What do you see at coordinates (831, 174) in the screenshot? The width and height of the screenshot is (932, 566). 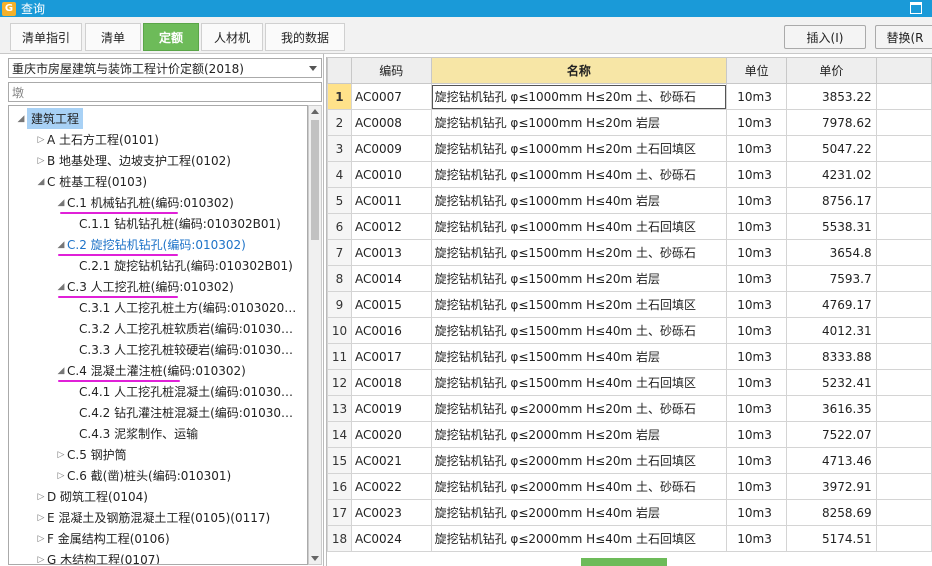 I see `price-cell: 4231.02` at bounding box center [831, 174].